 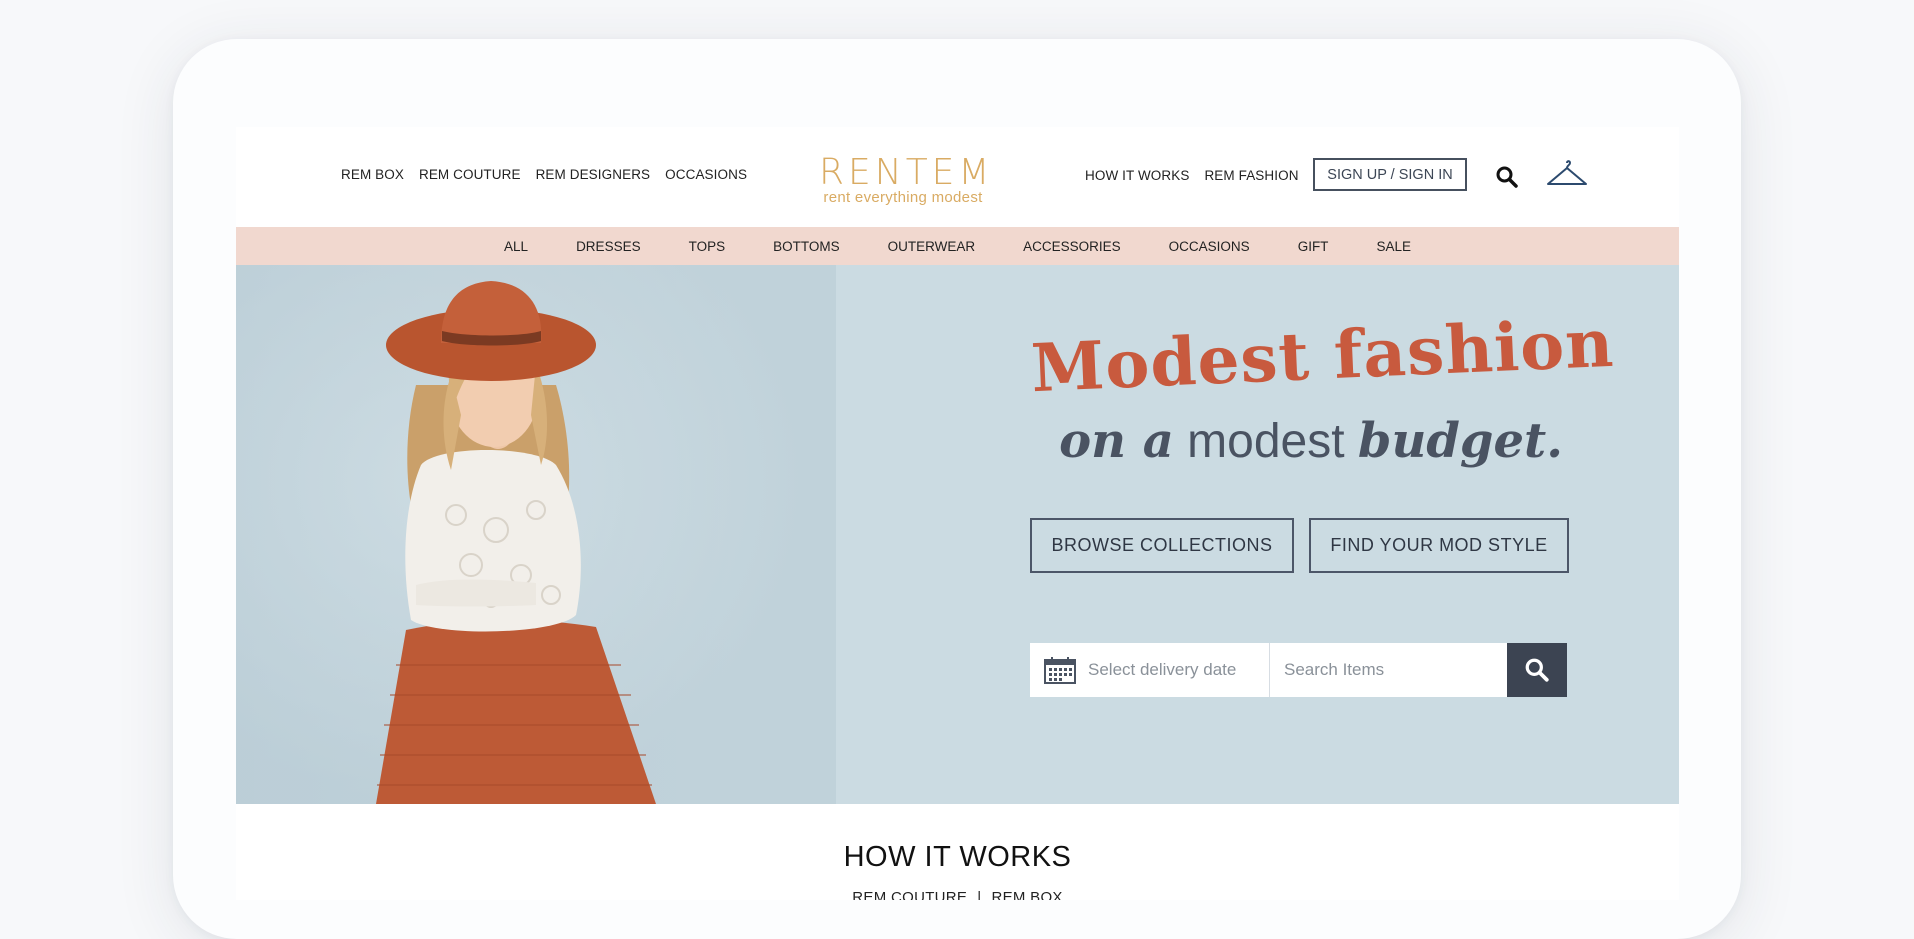 I want to click on hero-headline: Modest fashion, so click(x=1322, y=355).